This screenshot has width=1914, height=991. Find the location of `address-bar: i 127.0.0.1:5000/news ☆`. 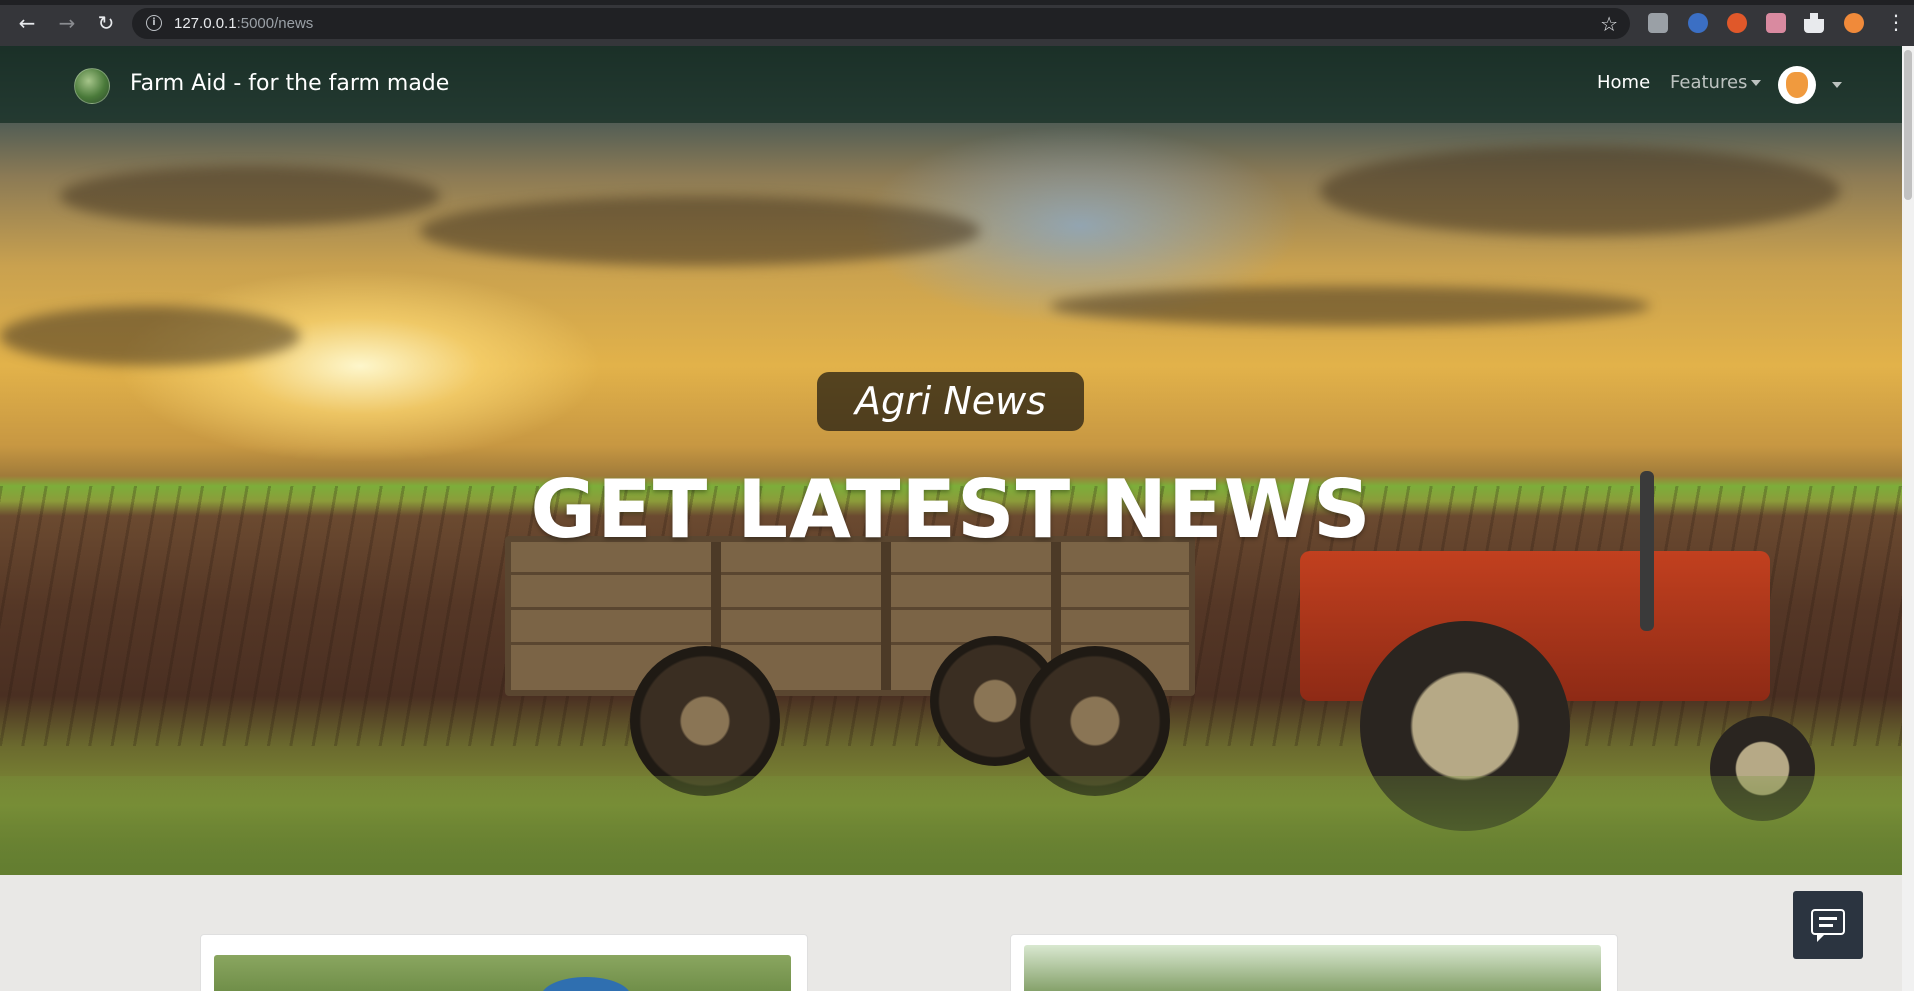

address-bar: i 127.0.0.1:5000/news ☆ is located at coordinates (881, 23).